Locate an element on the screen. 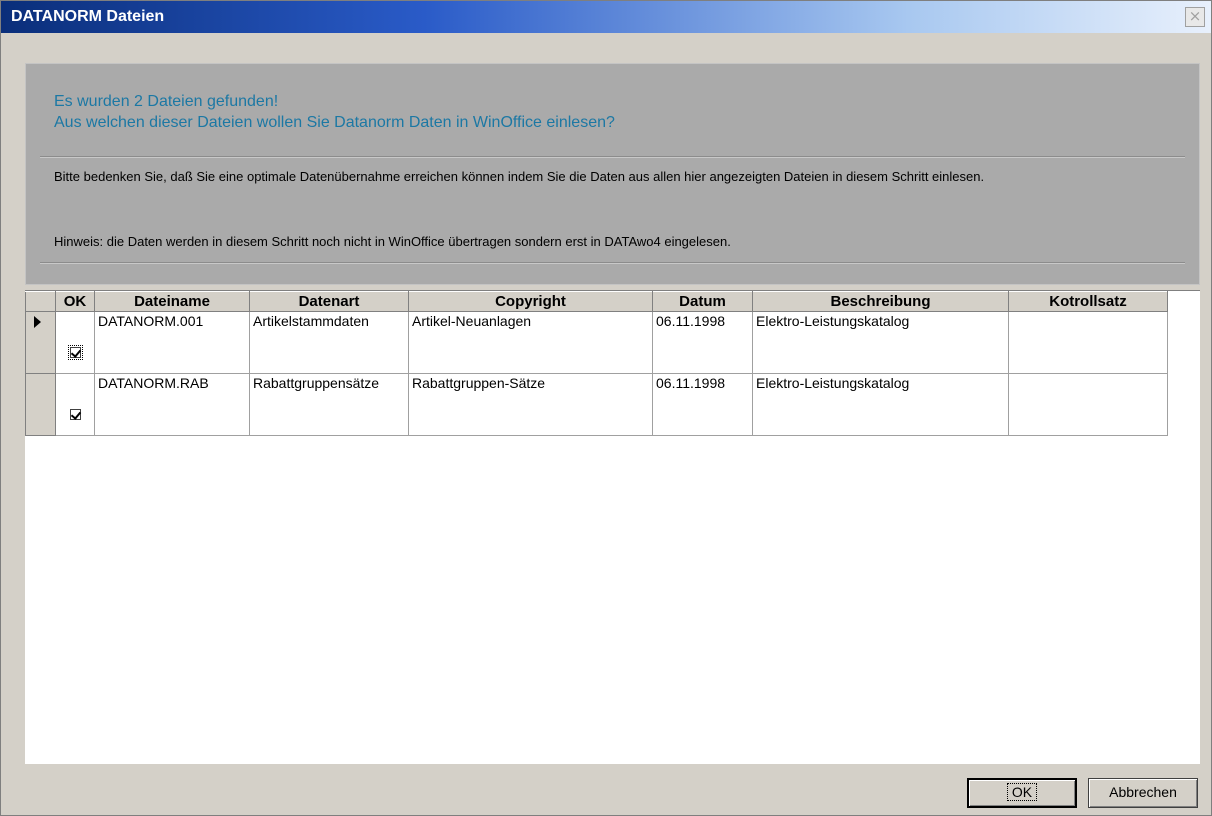 This screenshot has width=1212, height=816. datenart-cell: Artikelstammdaten is located at coordinates (329, 342).